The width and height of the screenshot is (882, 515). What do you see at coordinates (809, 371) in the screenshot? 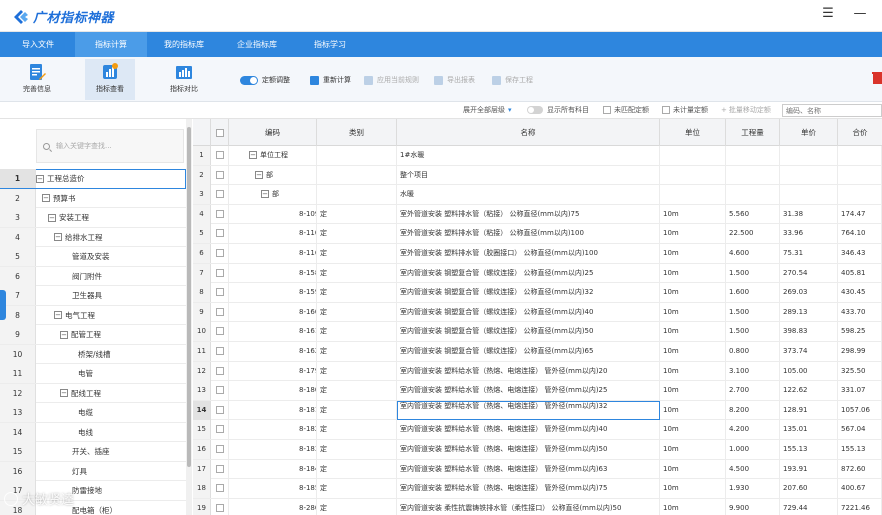
I see `price-cell: 105.00` at bounding box center [809, 371].